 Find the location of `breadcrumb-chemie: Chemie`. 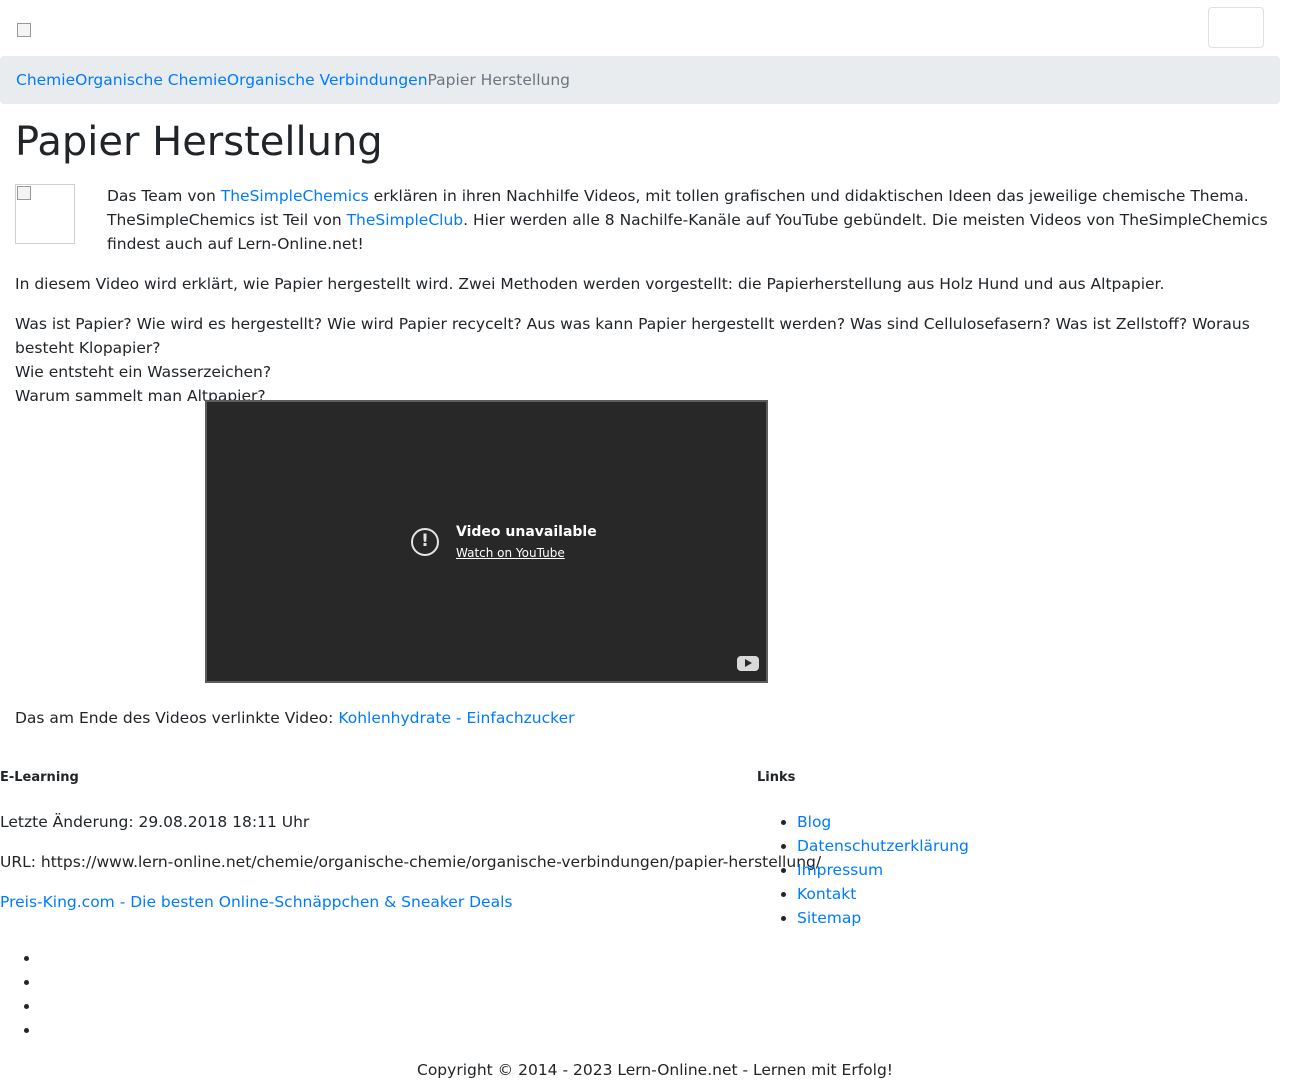

breadcrumb-chemie: Chemie is located at coordinates (45, 80).